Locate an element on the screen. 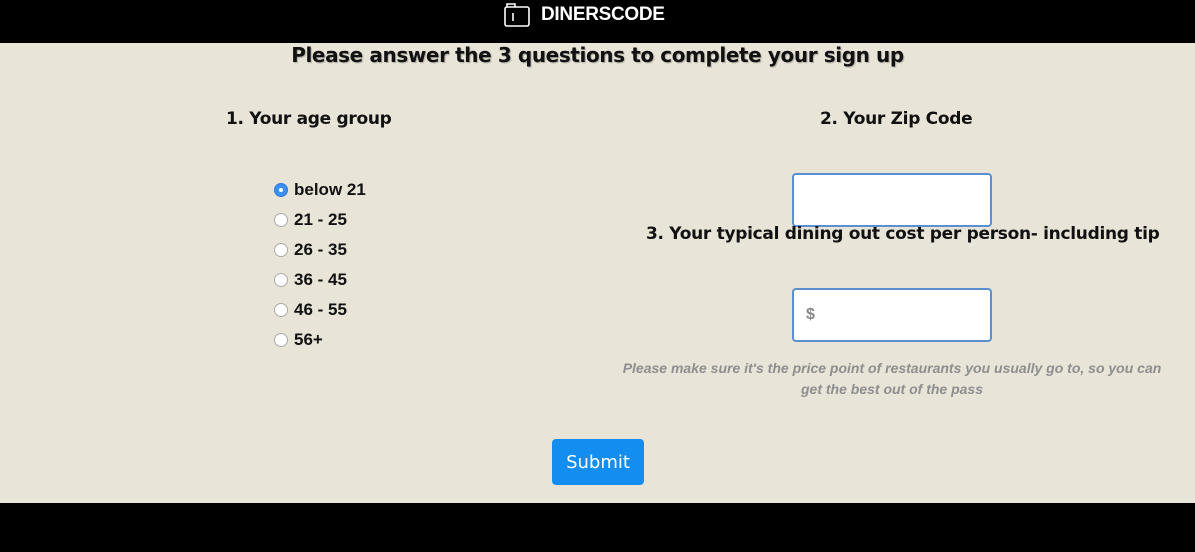  age-group-radio-group: below 21 21 - 25 26 - 35 36 - 45 46 - 55 56+ is located at coordinates (320, 265).